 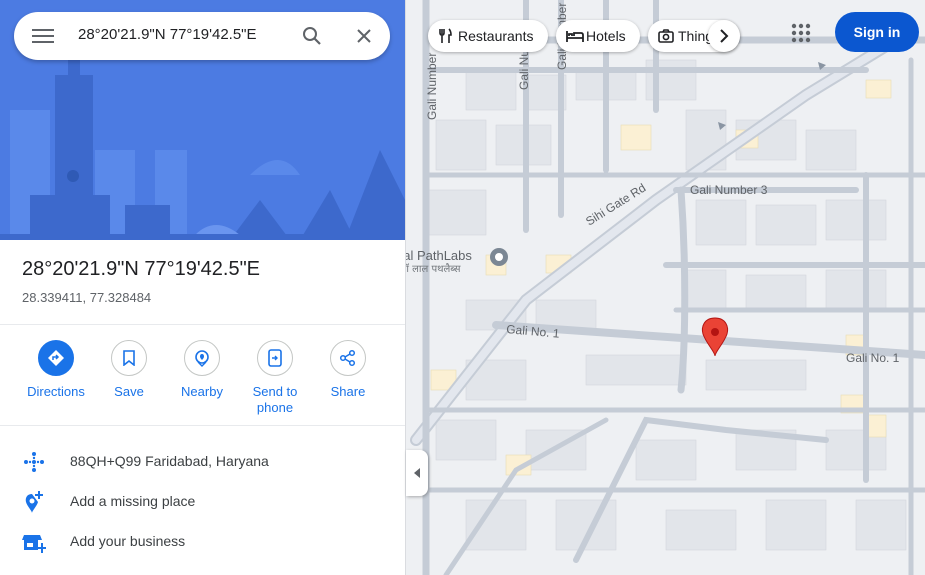 I want to click on directions-icon, so click(x=56, y=358).